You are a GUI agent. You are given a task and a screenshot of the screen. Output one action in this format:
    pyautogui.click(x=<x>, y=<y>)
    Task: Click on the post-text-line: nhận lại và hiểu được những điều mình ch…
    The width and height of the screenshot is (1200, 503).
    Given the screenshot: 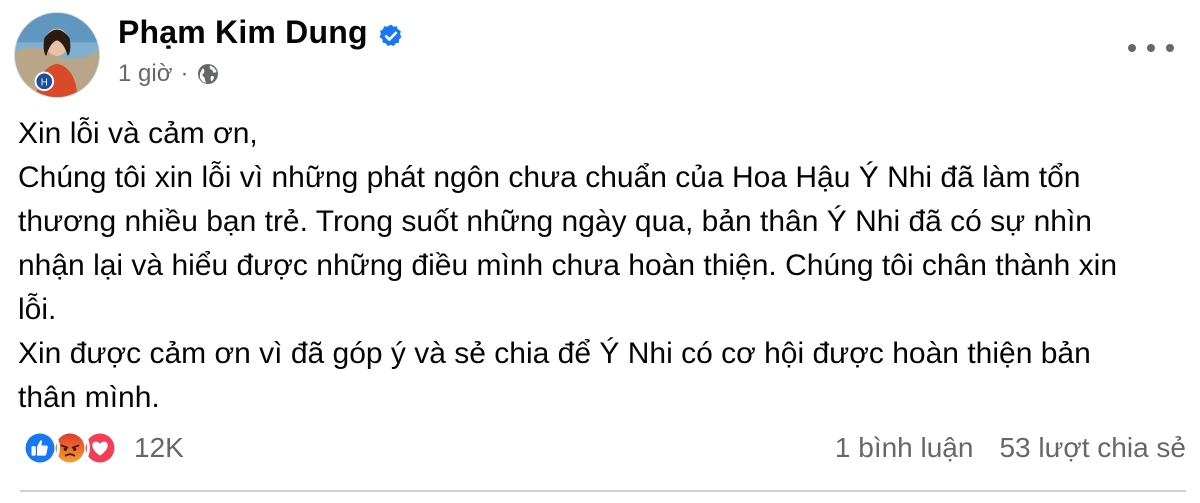 What is the action you would take?
    pyautogui.click(x=567, y=265)
    